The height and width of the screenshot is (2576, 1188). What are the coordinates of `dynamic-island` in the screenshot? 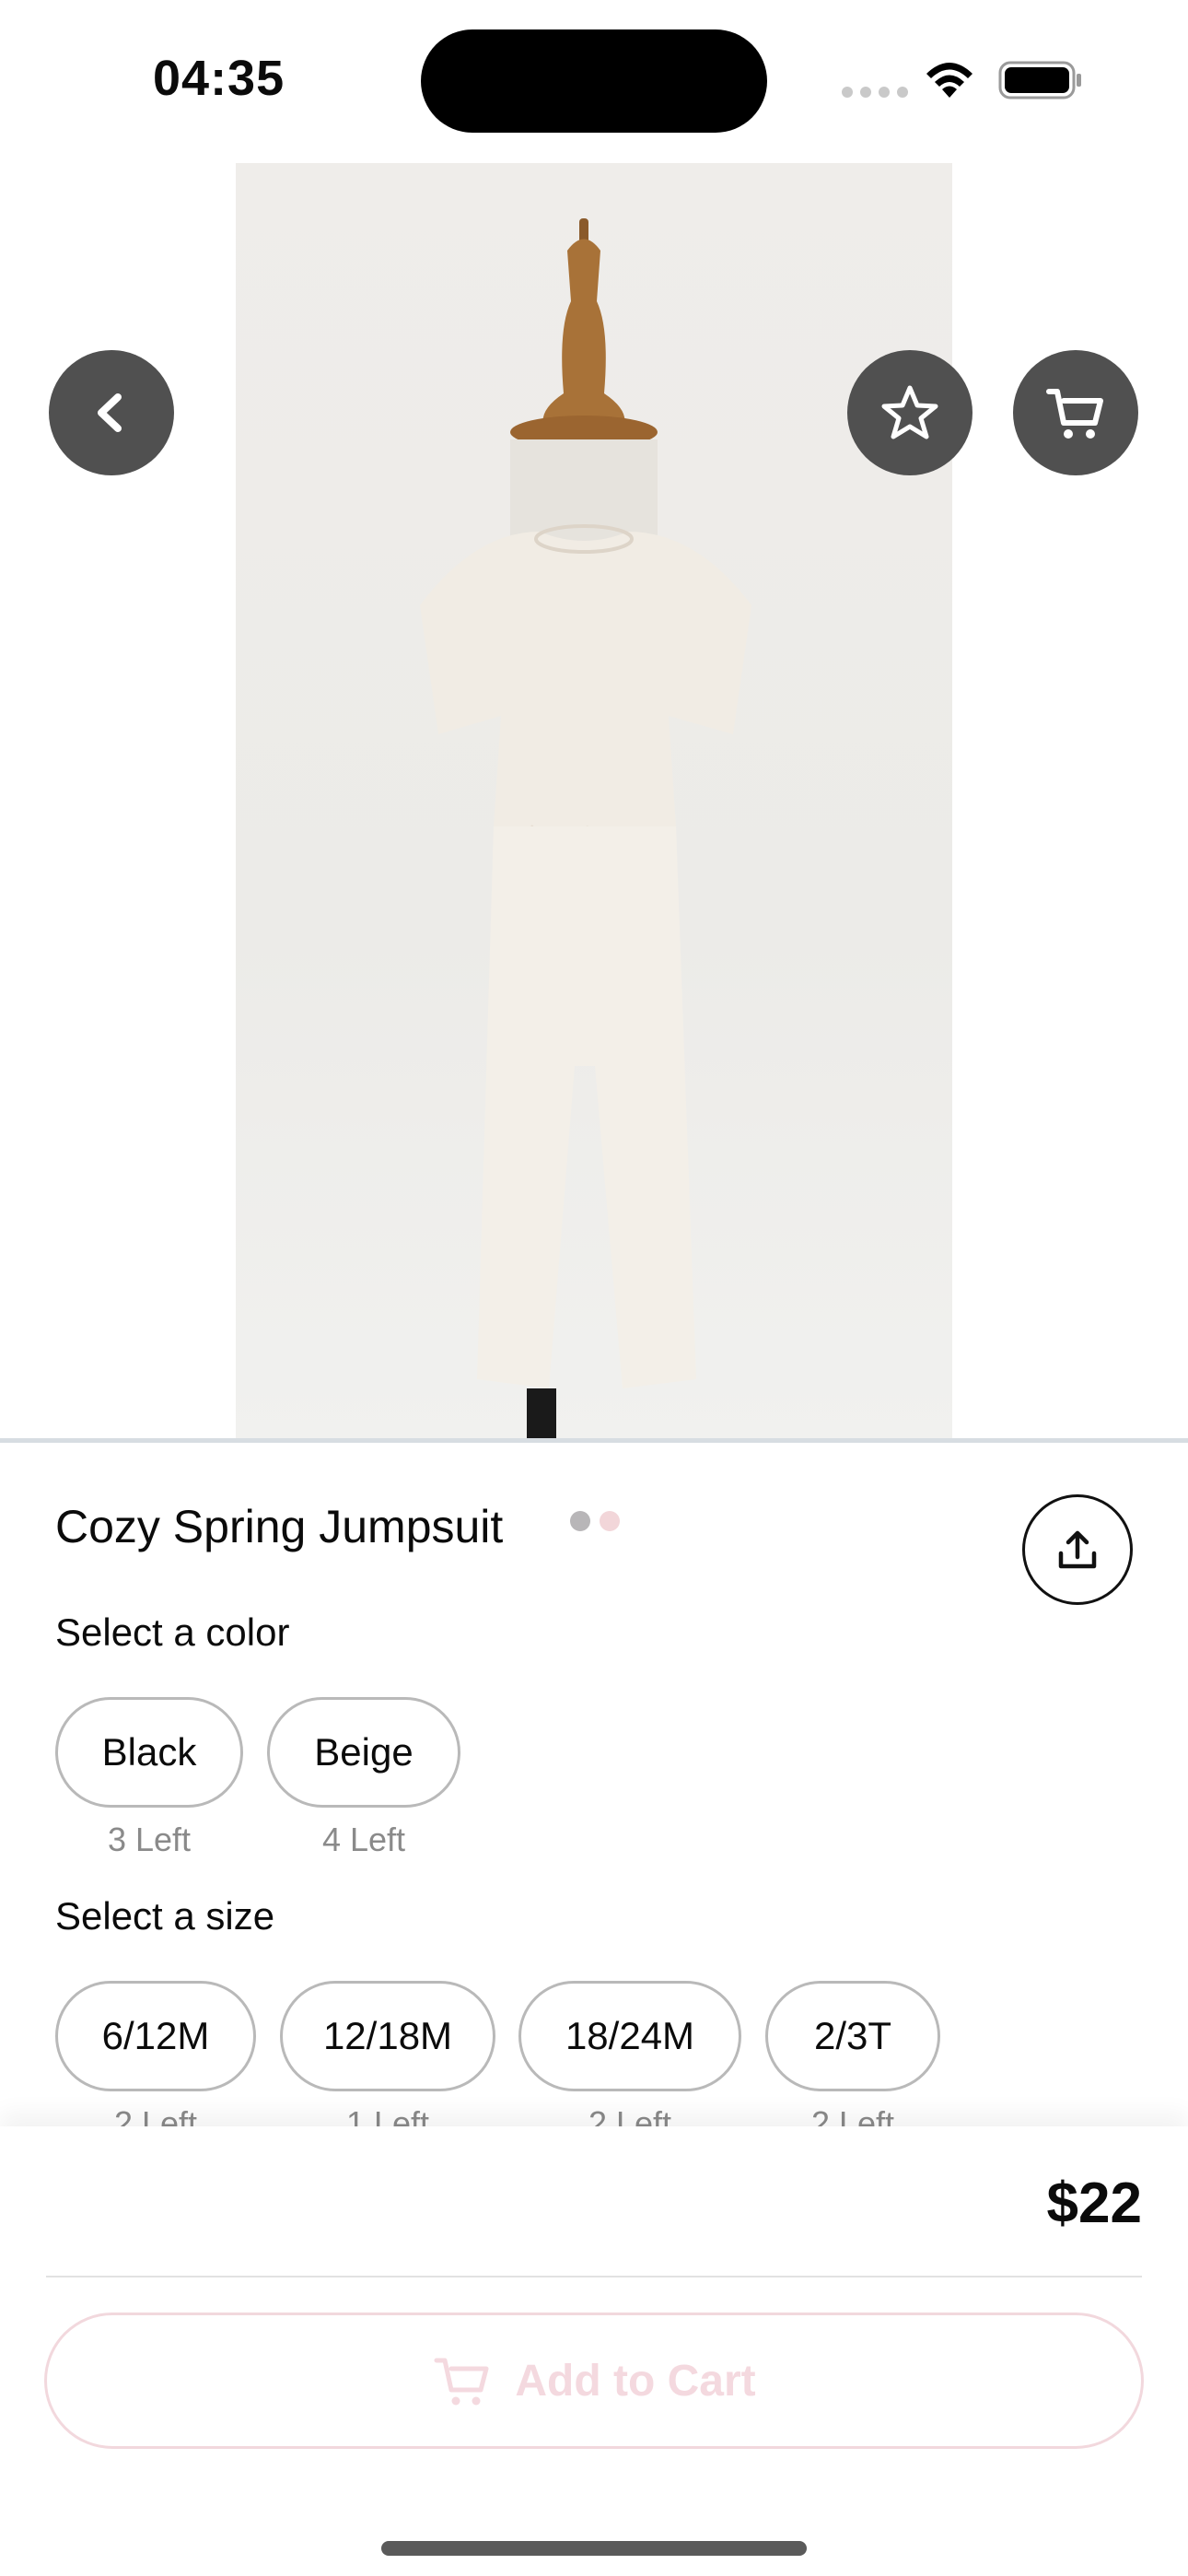 It's located at (594, 81).